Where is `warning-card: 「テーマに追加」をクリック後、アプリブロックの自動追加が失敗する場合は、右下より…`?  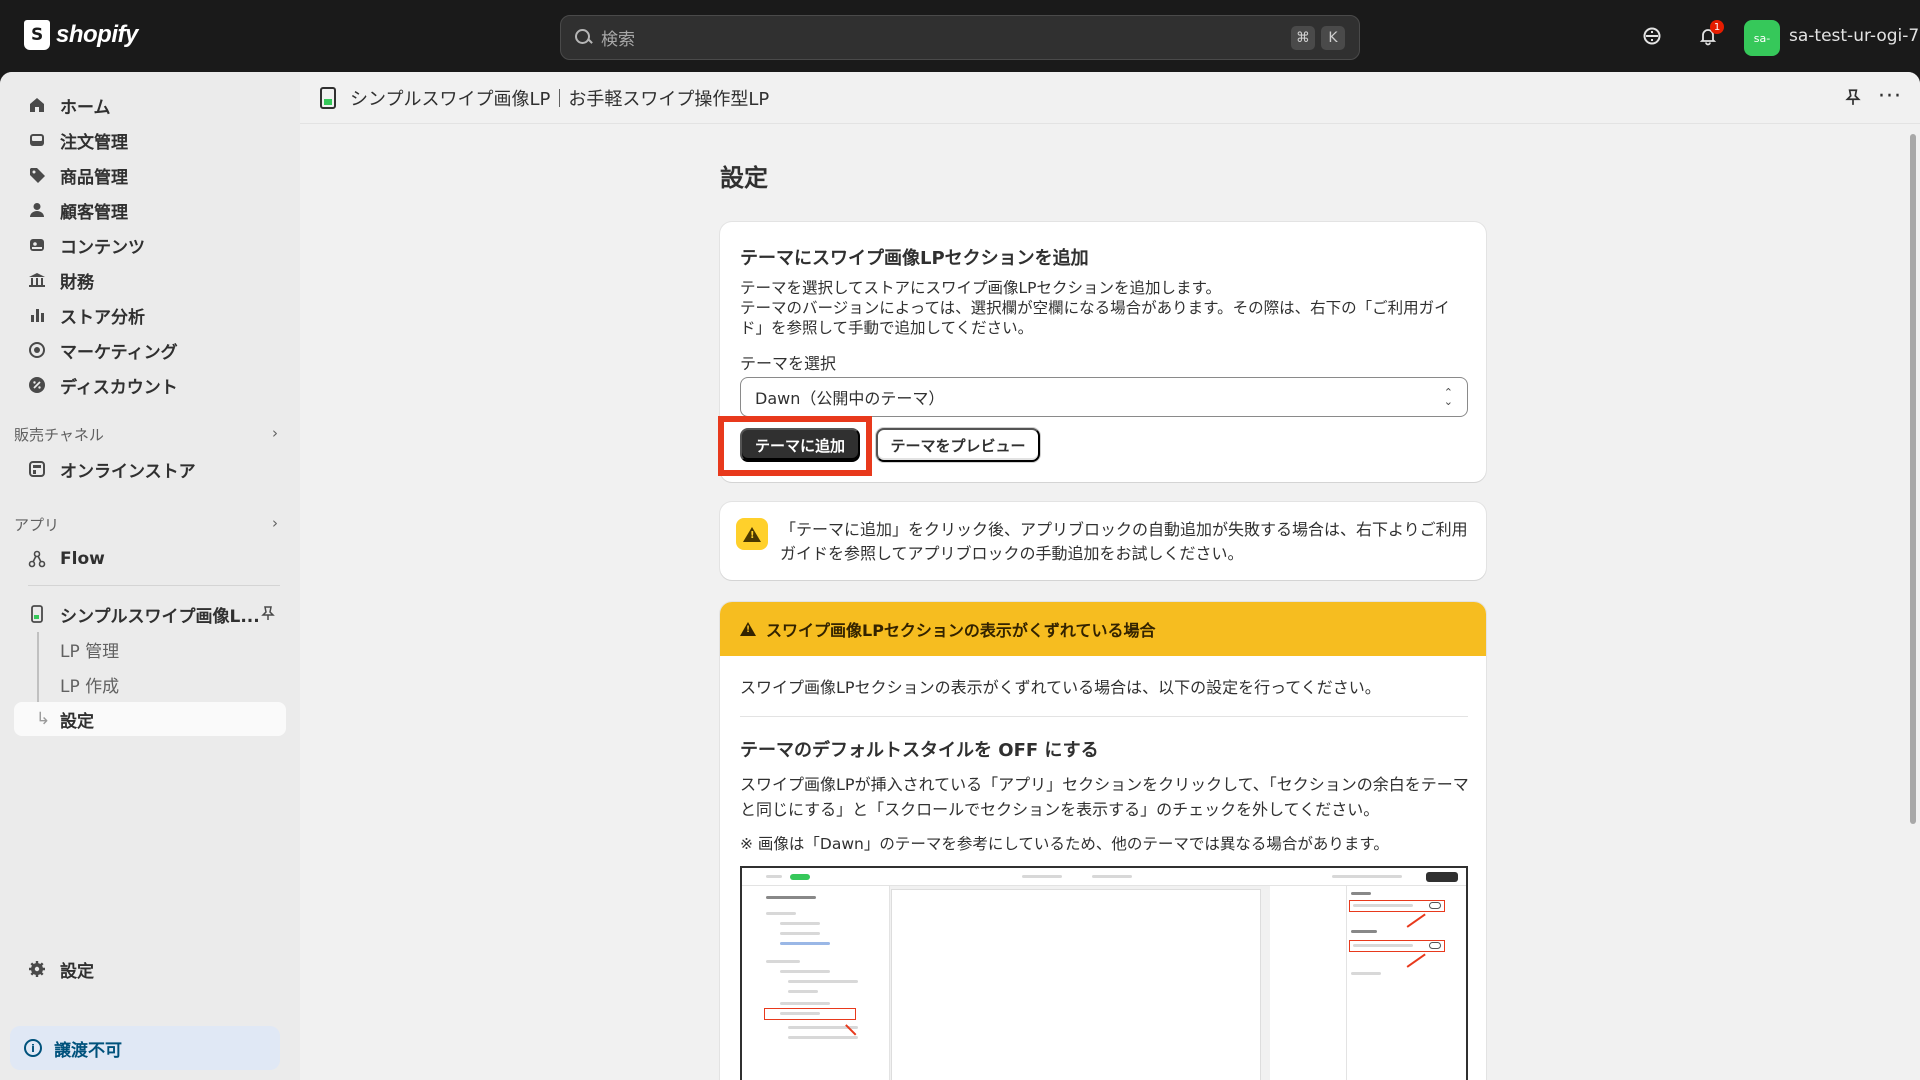 warning-card: 「テーマに追加」をクリック後、アプリブロックの自動追加が失敗する場合は、右下より… is located at coordinates (1103, 541).